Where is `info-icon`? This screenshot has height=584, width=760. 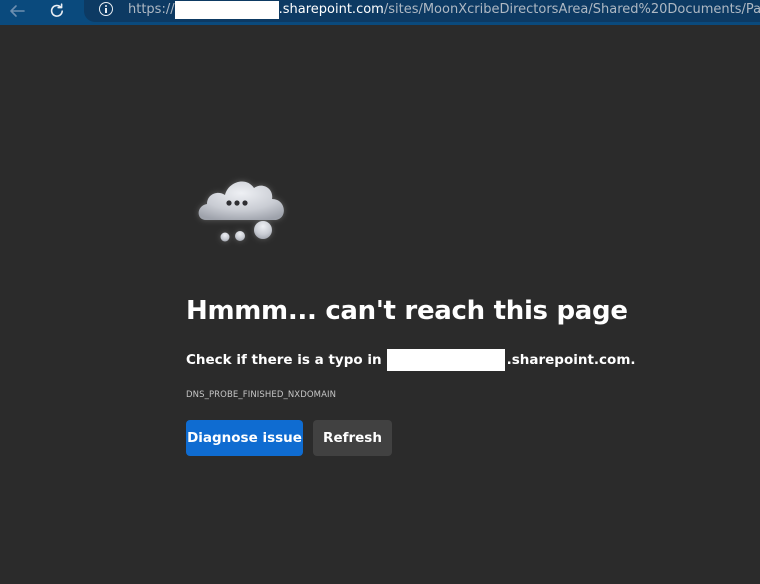 info-icon is located at coordinates (106, 9).